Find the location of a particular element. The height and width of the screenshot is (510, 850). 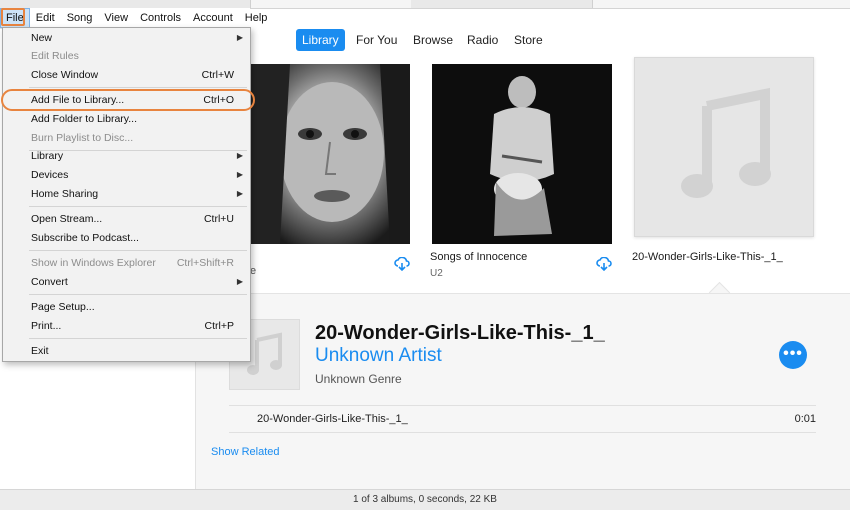

tab-radio: Radio is located at coordinates (482, 40).